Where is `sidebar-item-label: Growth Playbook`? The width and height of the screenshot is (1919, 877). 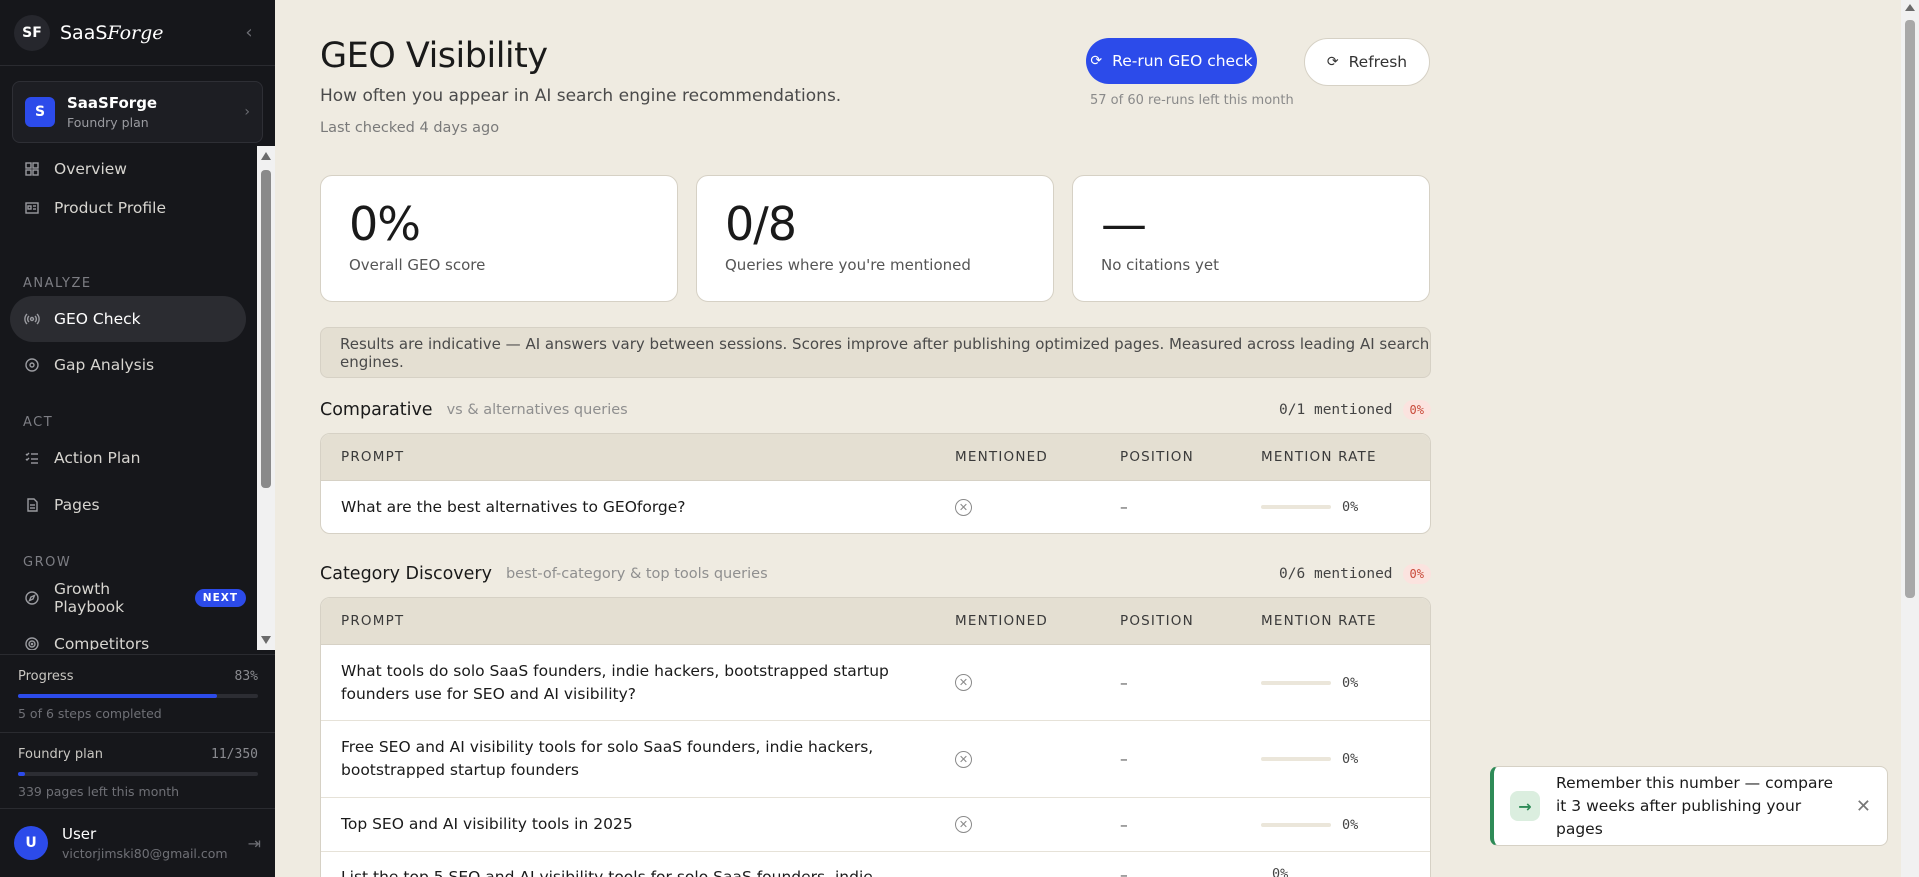 sidebar-item-label: Growth Playbook is located at coordinates (89, 598).